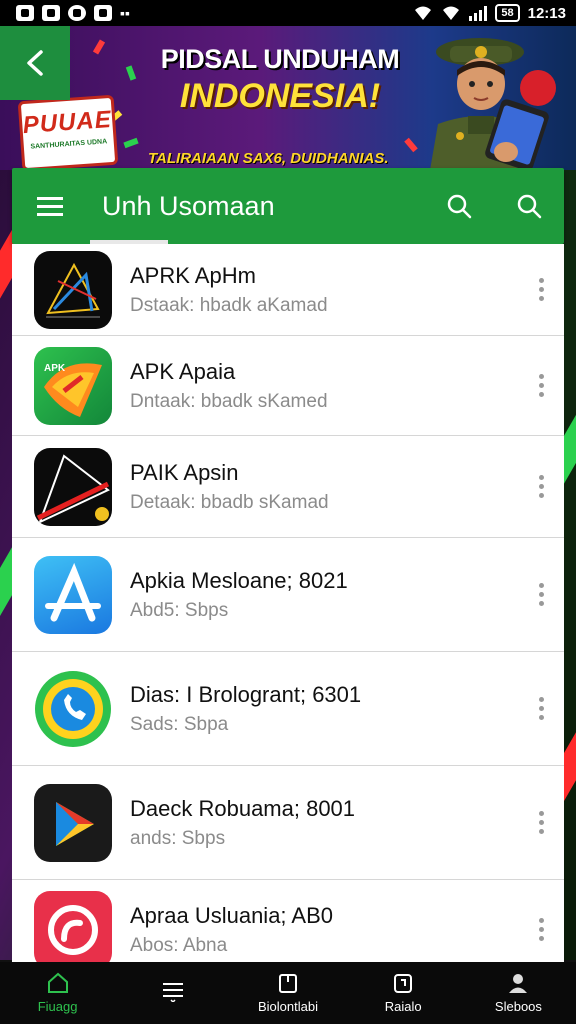  I want to click on list-item: APK APK Apaia Dntaak: bbadk sKamed, so click(288, 386).